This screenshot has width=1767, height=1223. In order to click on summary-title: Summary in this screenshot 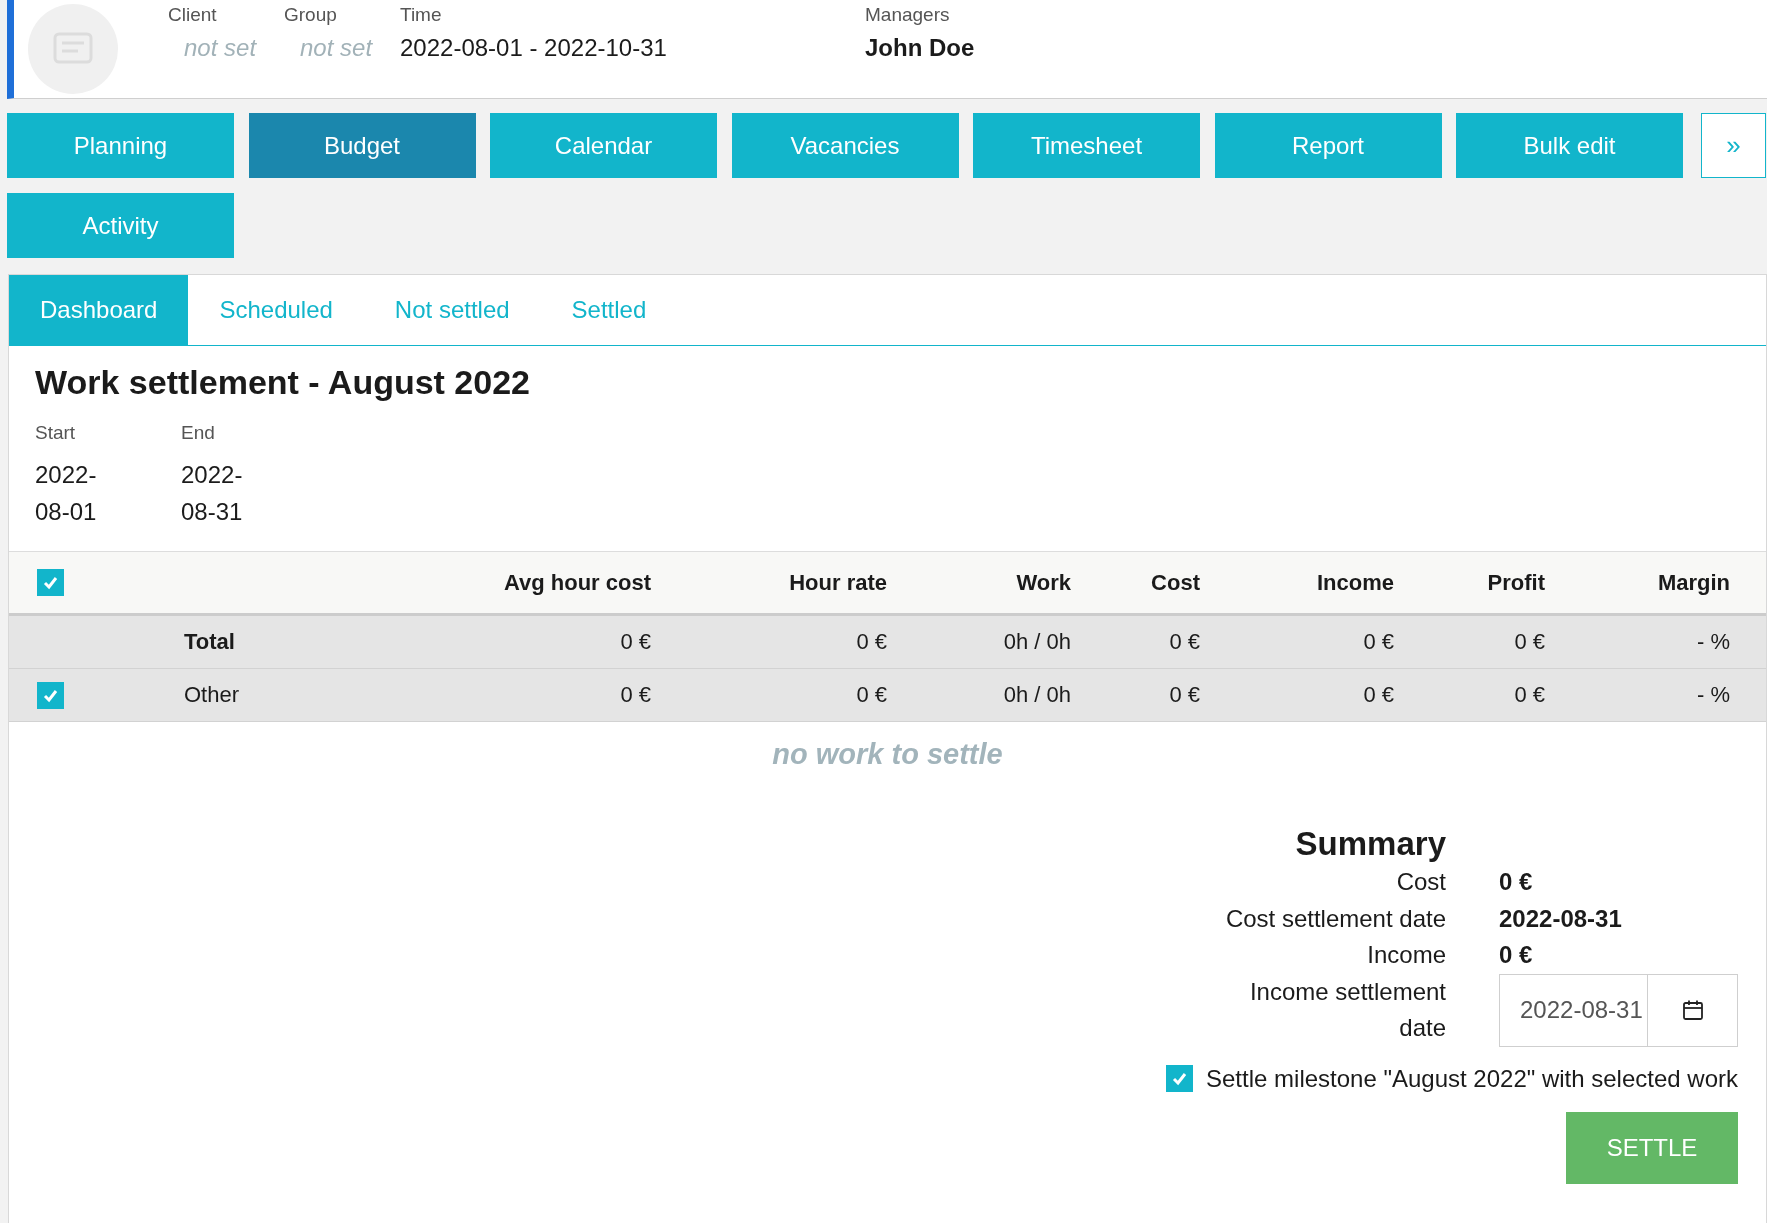, I will do `click(1370, 843)`.